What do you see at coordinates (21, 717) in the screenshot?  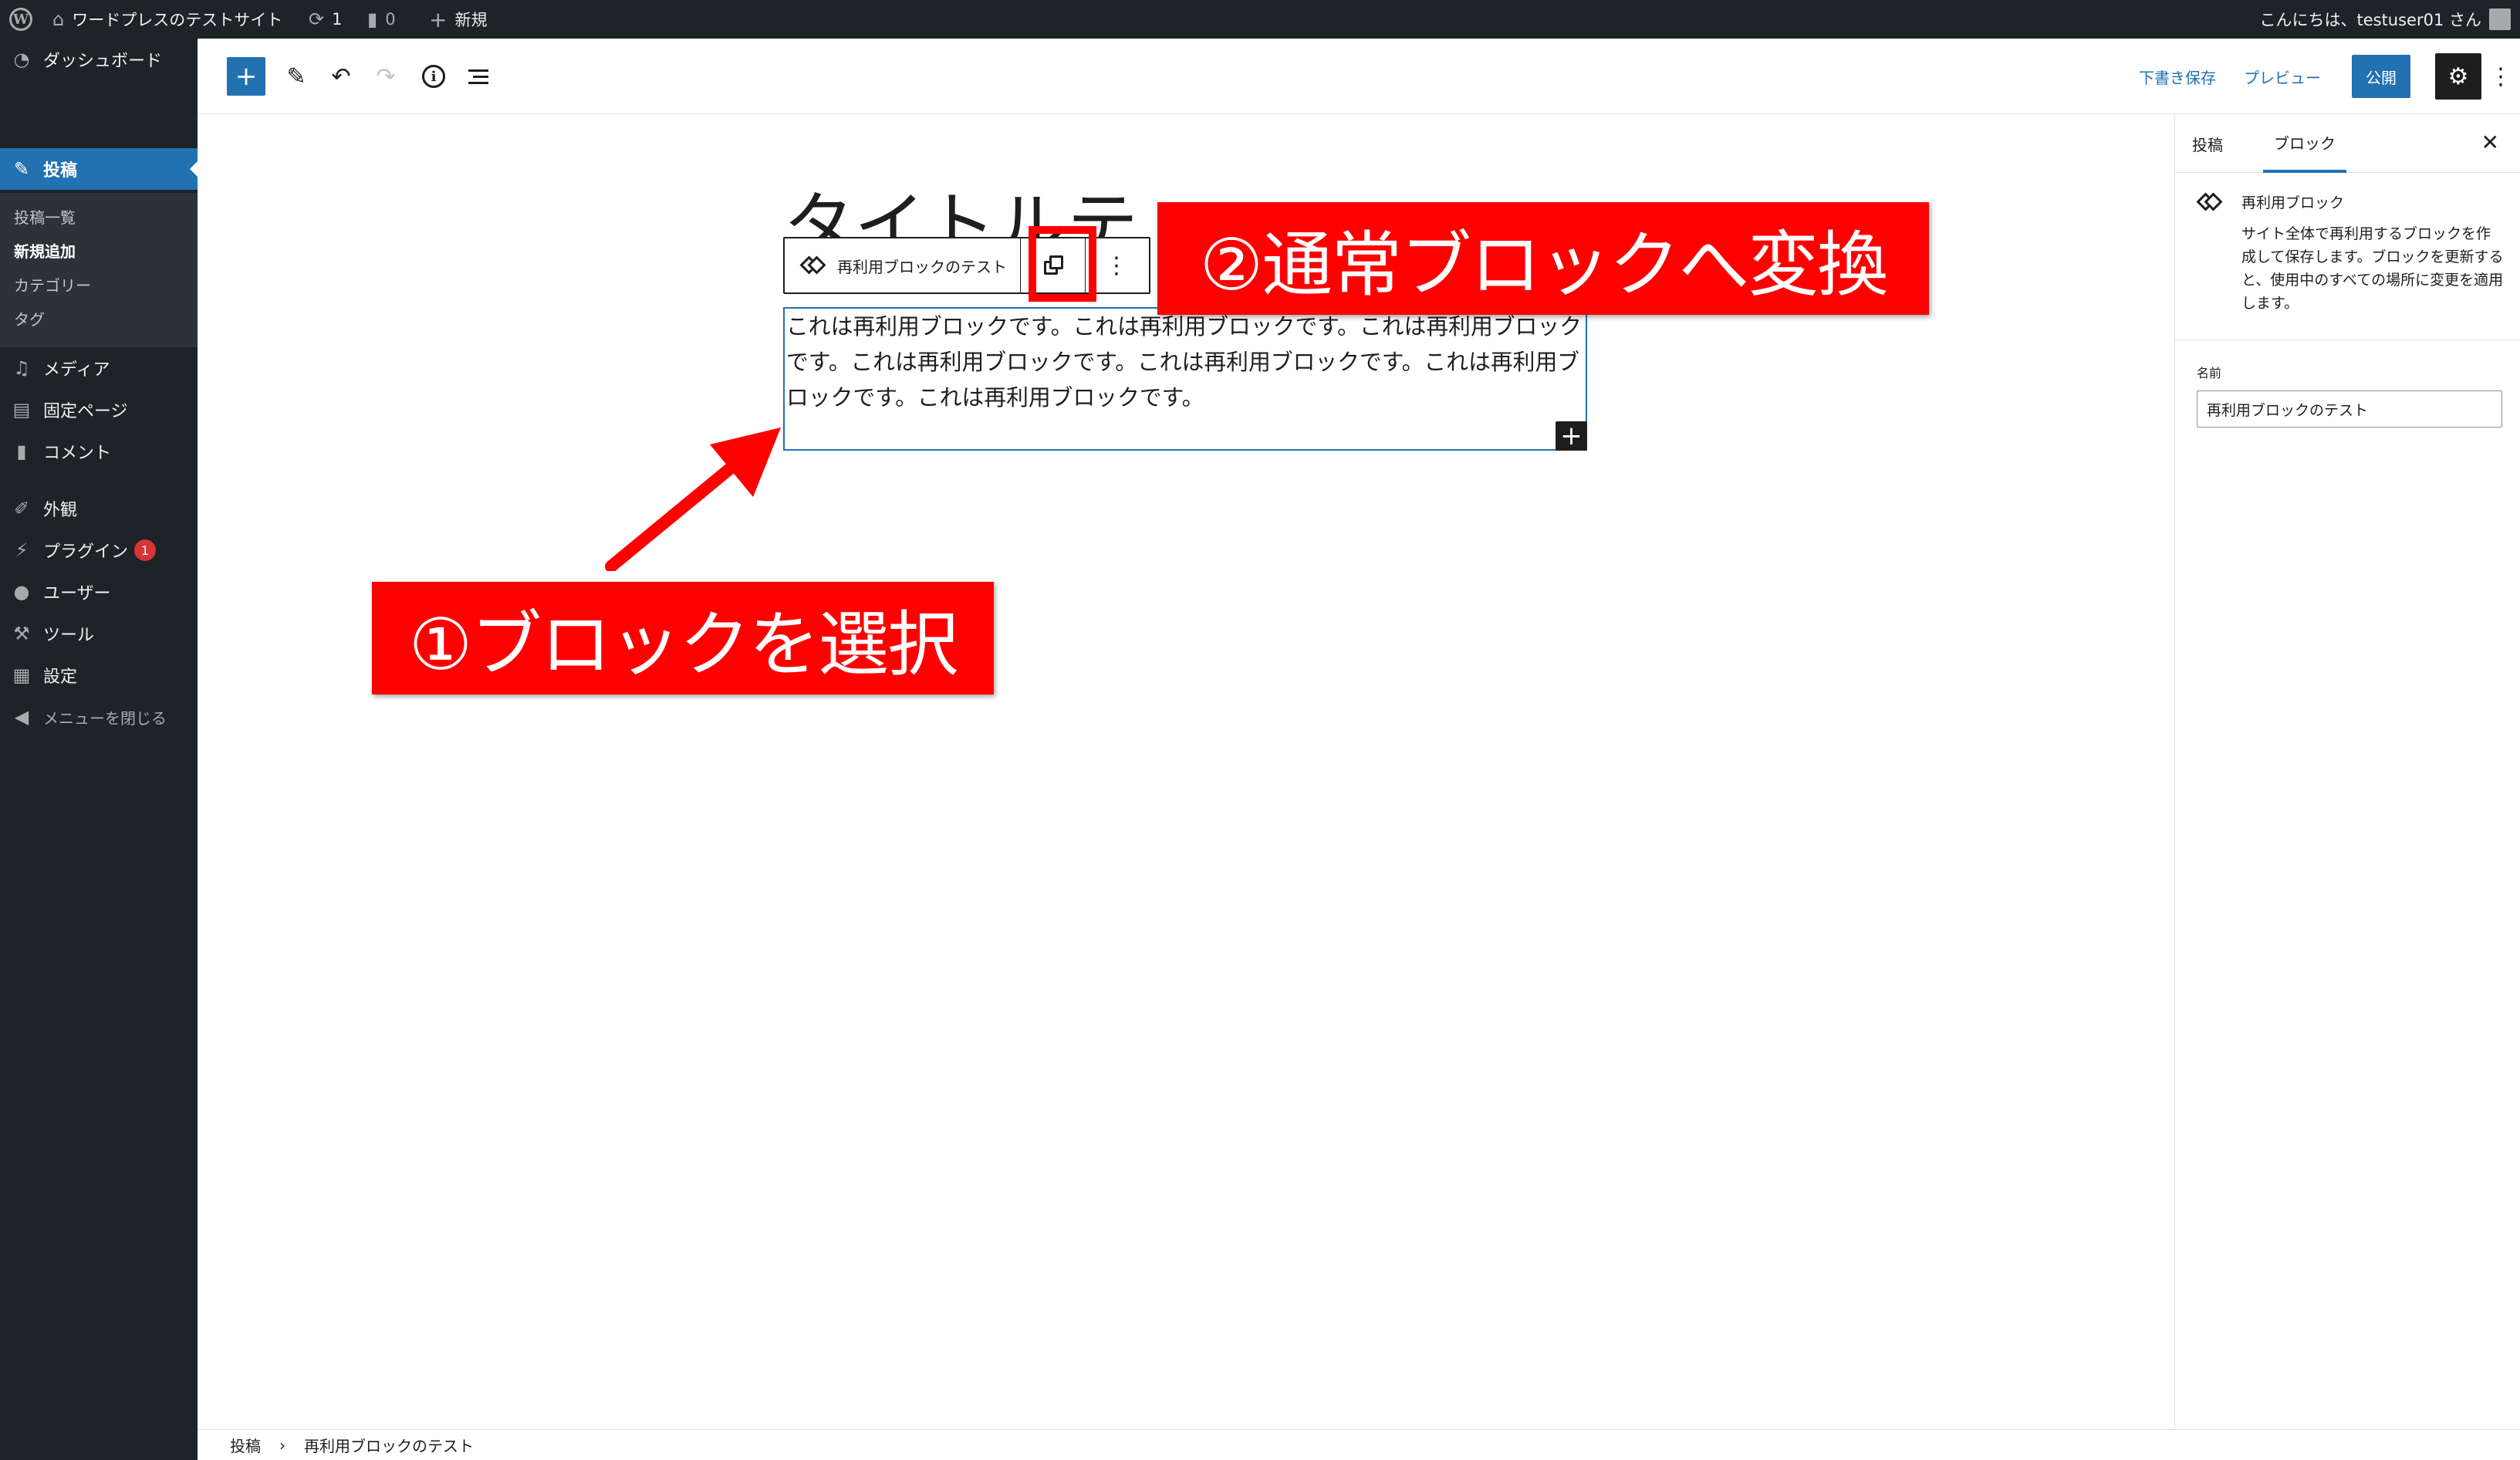 I see `collapse-arrow-icon: ◀` at bounding box center [21, 717].